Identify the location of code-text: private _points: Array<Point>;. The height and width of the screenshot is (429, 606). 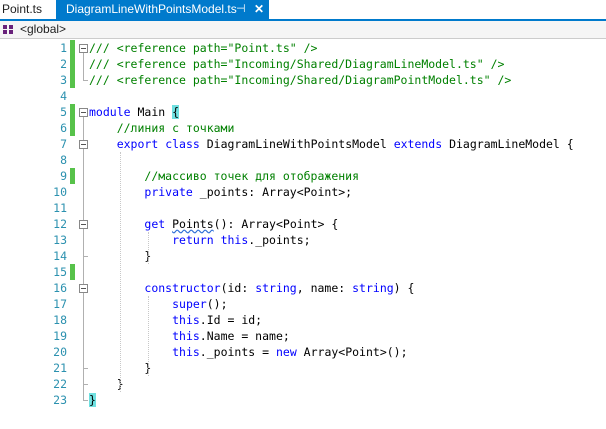
(220, 192).